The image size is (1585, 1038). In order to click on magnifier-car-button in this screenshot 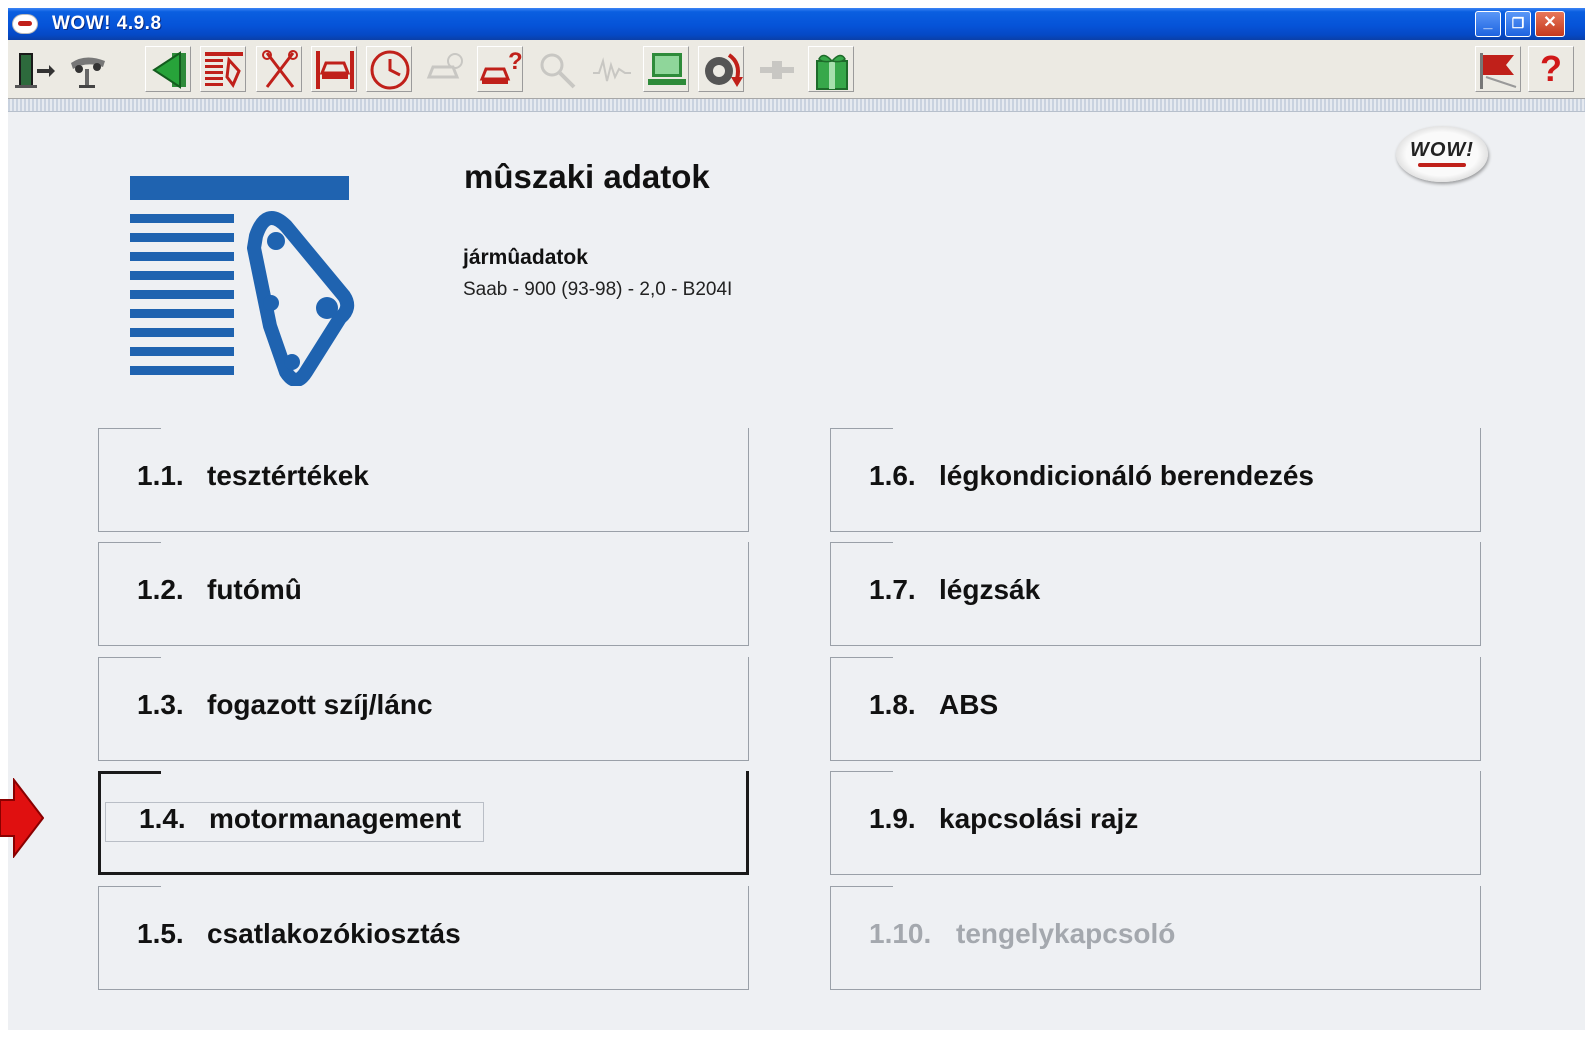, I will do `click(556, 69)`.